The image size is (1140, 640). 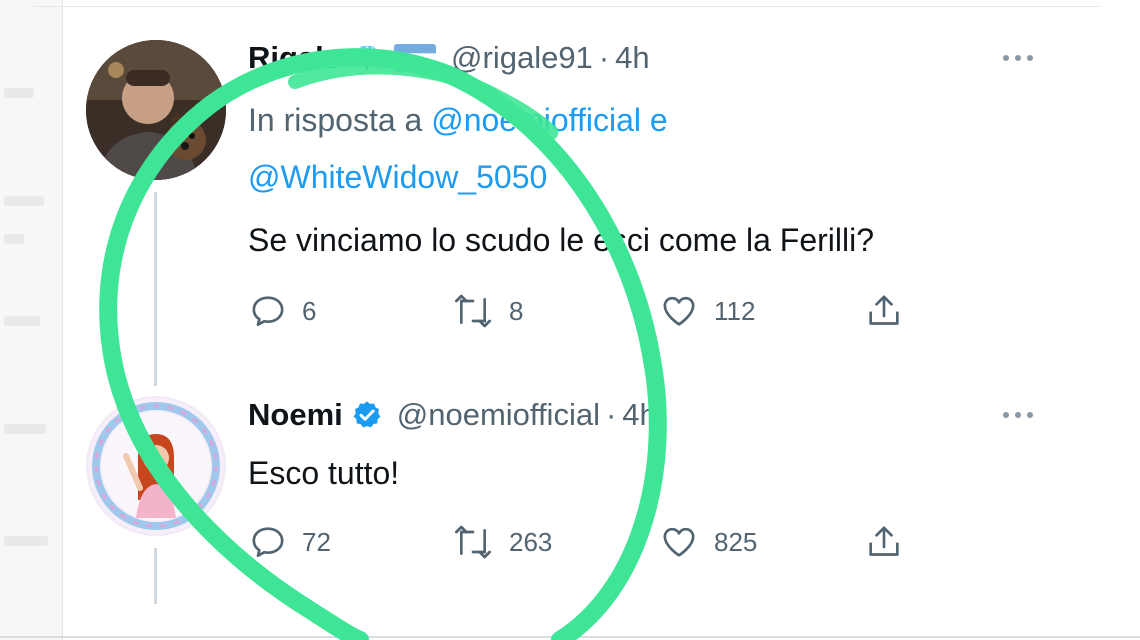 What do you see at coordinates (570, 637) in the screenshot?
I see `bottom-divider` at bounding box center [570, 637].